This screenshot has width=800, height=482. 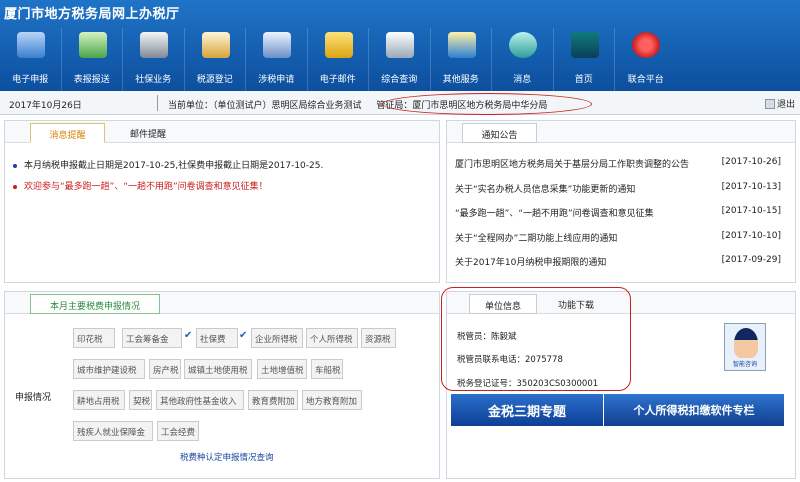 What do you see at coordinates (584, 45) in the screenshot?
I see `home-book-icon` at bounding box center [584, 45].